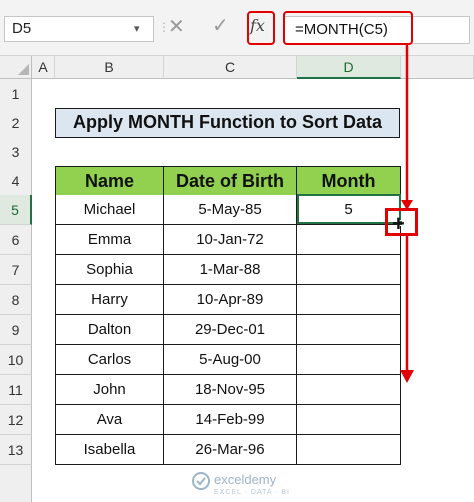 This screenshot has width=474, height=502. Describe the element at coordinates (407, 214) in the screenshot. I see `annotation-arrows` at that location.